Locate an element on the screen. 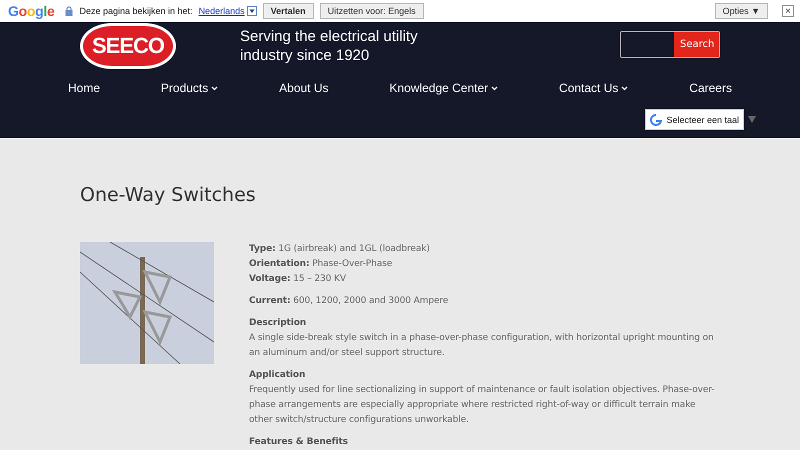 This screenshot has width=800, height=450. options-button: Opties ▼ is located at coordinates (741, 11).